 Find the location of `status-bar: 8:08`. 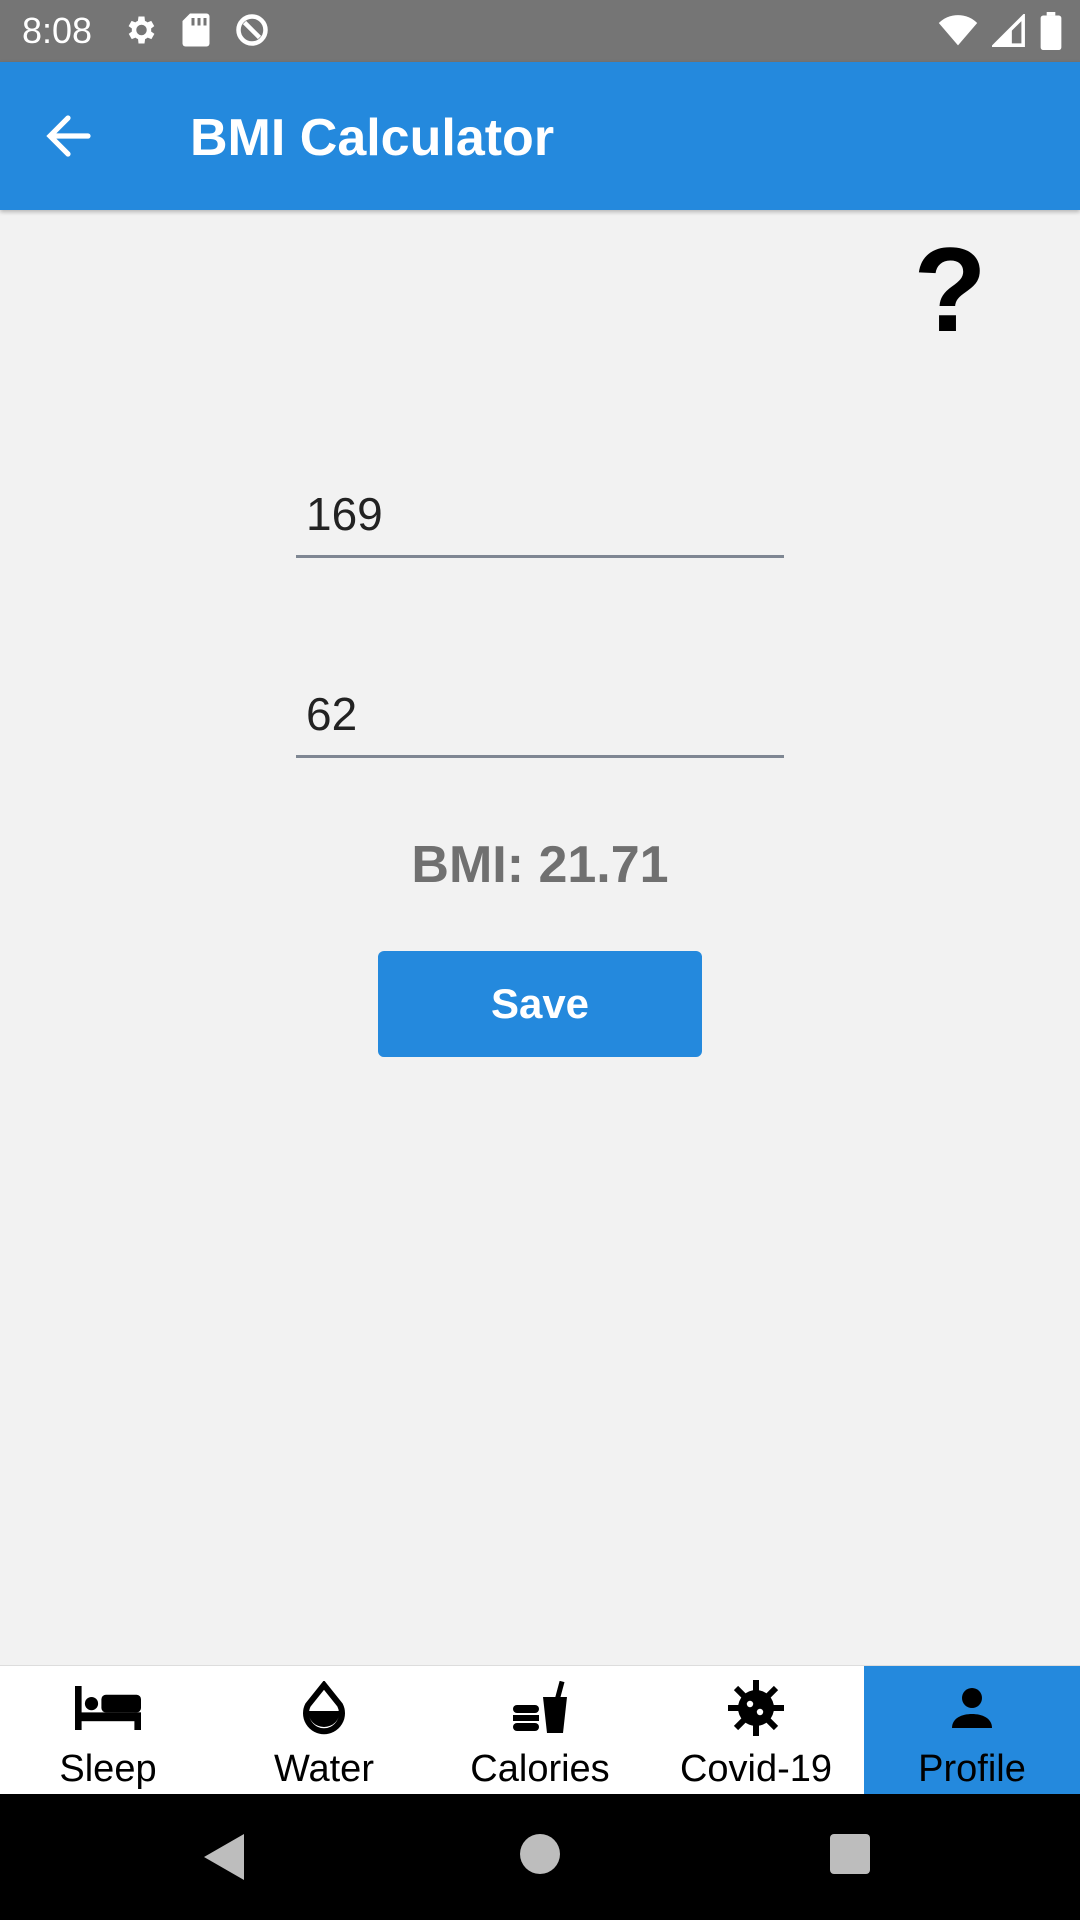

status-bar: 8:08 is located at coordinates (540, 31).